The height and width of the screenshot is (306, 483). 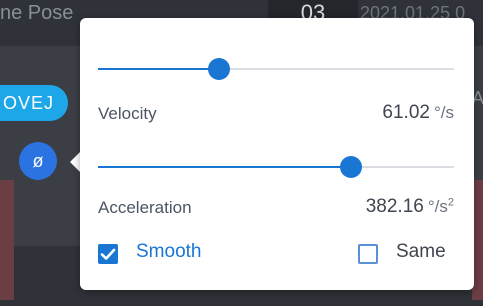 I want to click on velocity-label: Velocity, so click(x=127, y=113).